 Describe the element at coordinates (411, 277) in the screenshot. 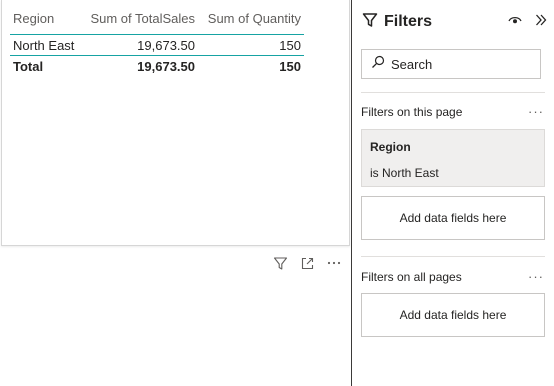

I see `filters-on-all-pages-label: Filters on all pages` at that location.